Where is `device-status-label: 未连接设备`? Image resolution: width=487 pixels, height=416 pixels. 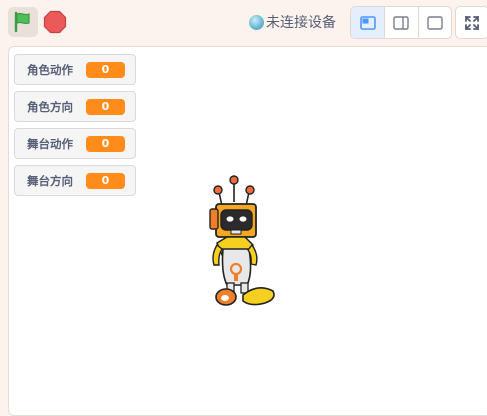 device-status-label: 未连接设备 is located at coordinates (301, 23).